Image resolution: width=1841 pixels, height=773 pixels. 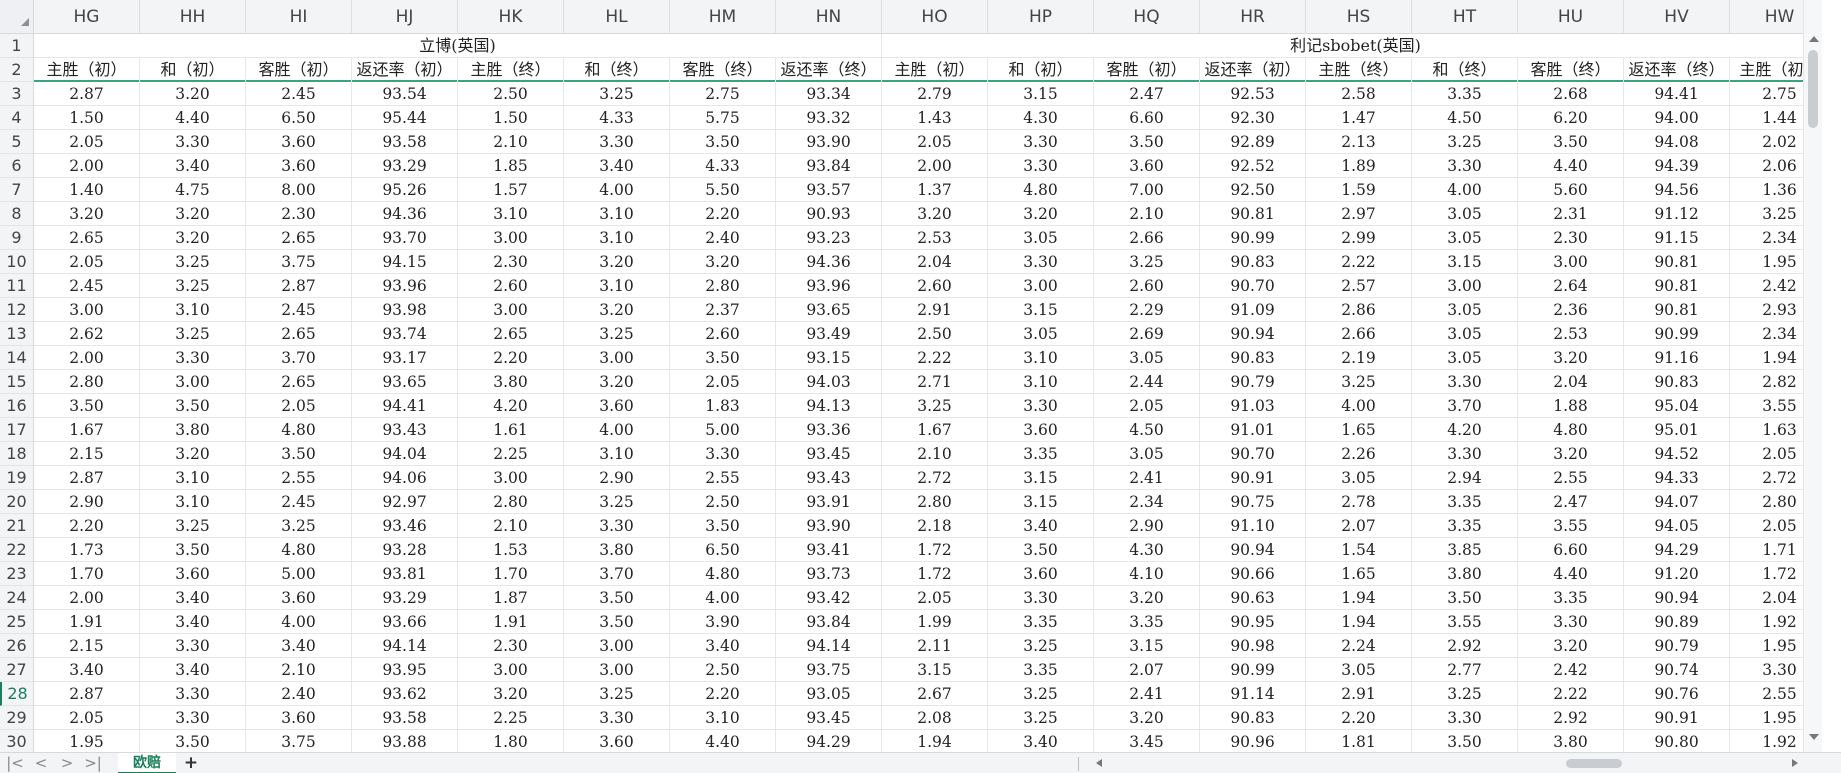 What do you see at coordinates (1571, 718) in the screenshot?
I see `table-cell: 2.92` at bounding box center [1571, 718].